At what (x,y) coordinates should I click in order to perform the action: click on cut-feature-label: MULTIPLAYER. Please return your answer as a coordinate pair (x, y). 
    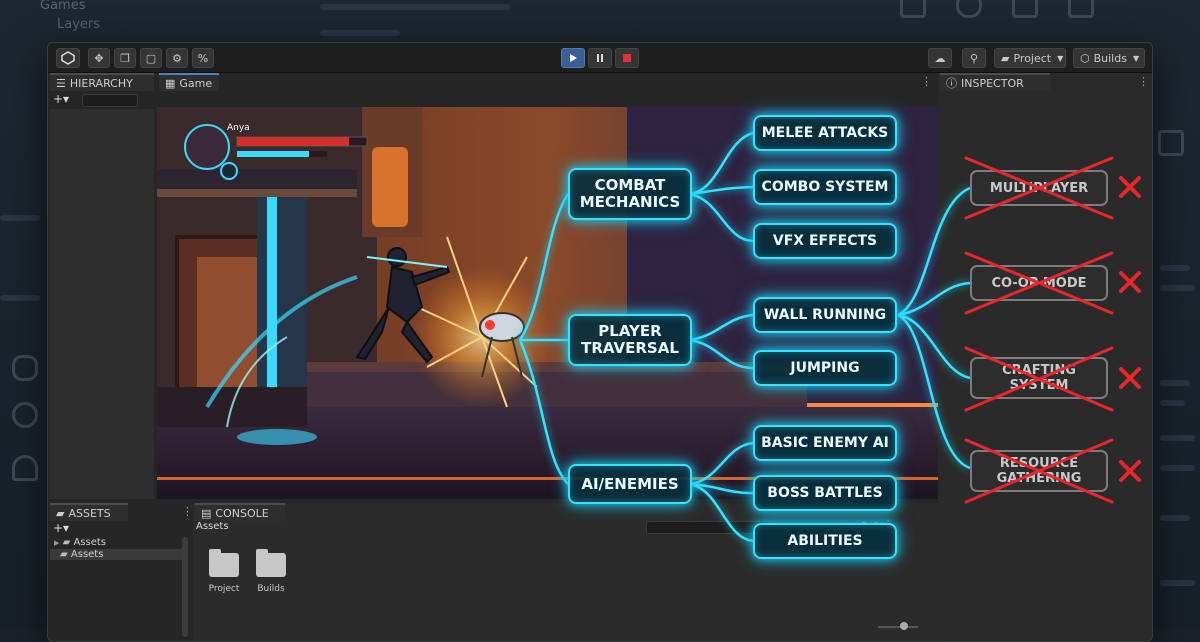
    Looking at the image, I should click on (1039, 188).